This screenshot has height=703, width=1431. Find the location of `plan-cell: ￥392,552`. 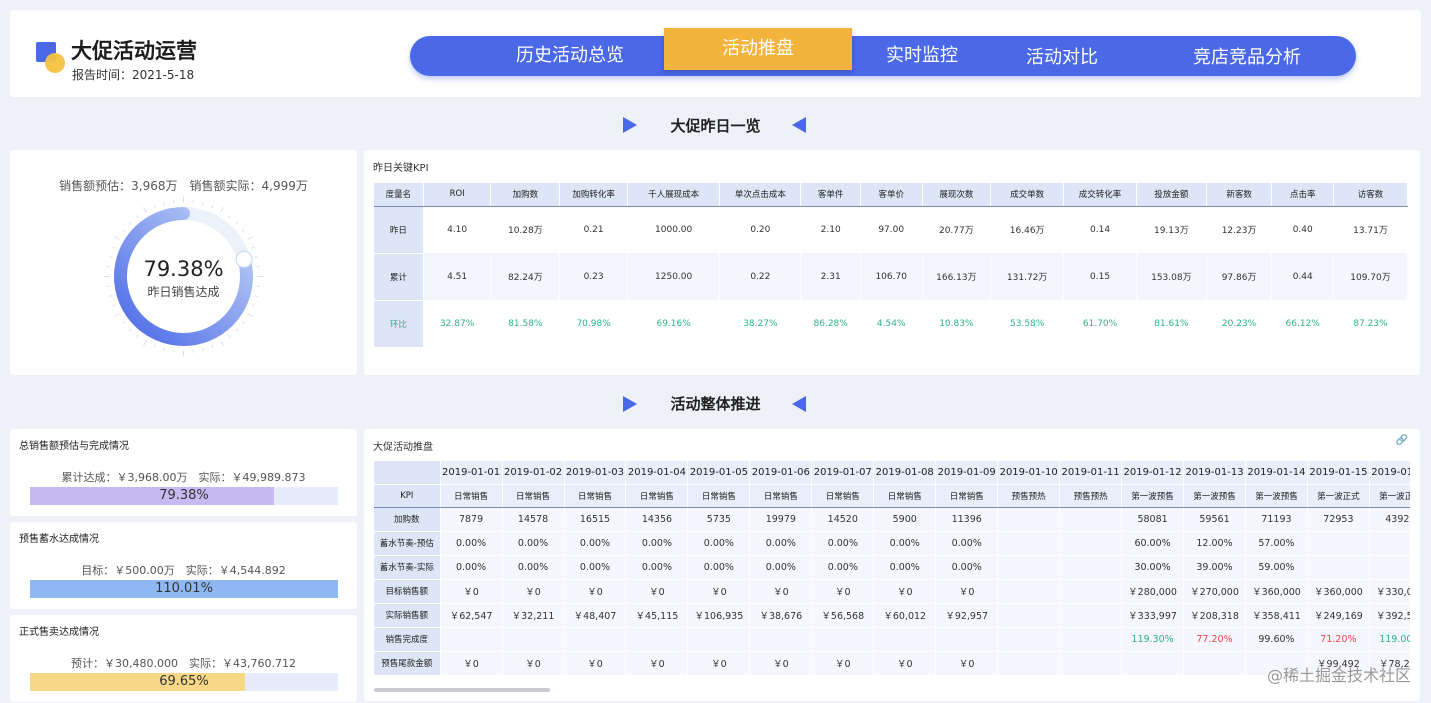

plan-cell: ￥392,552 is located at coordinates (1389, 615).